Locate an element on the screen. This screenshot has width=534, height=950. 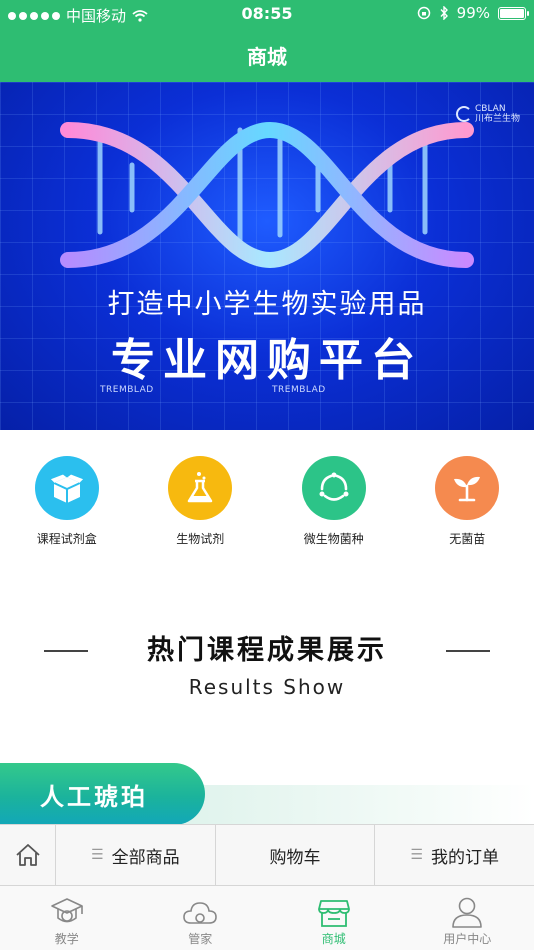
brand-logo: CBLAN 川布兰生物 is located at coordinates (487, 114).